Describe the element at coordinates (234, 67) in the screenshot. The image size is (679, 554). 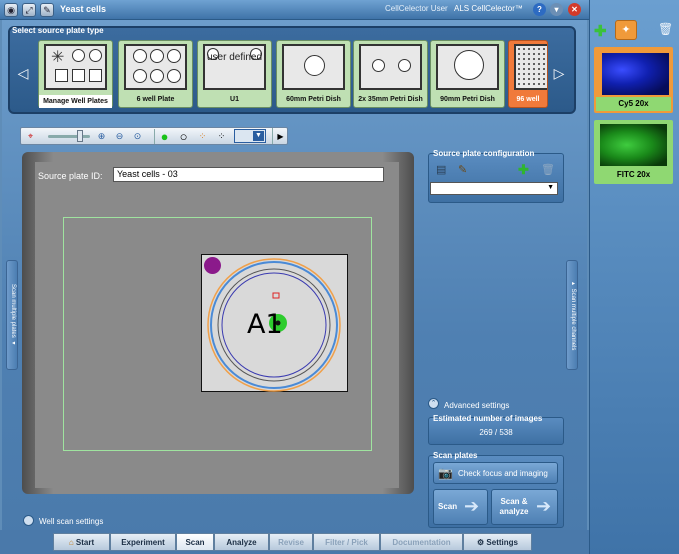
I see `plate-thumb: user defined` at that location.